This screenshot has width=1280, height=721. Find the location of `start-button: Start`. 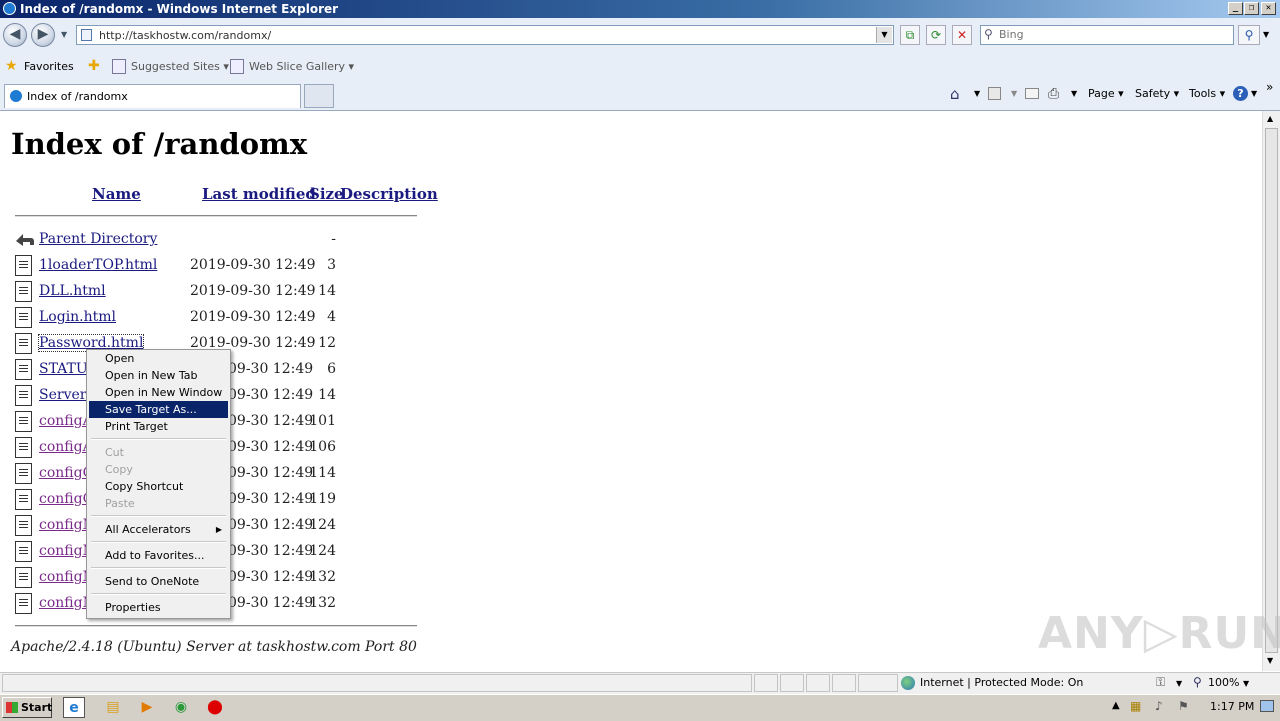

start-button: Start is located at coordinates (27, 707).